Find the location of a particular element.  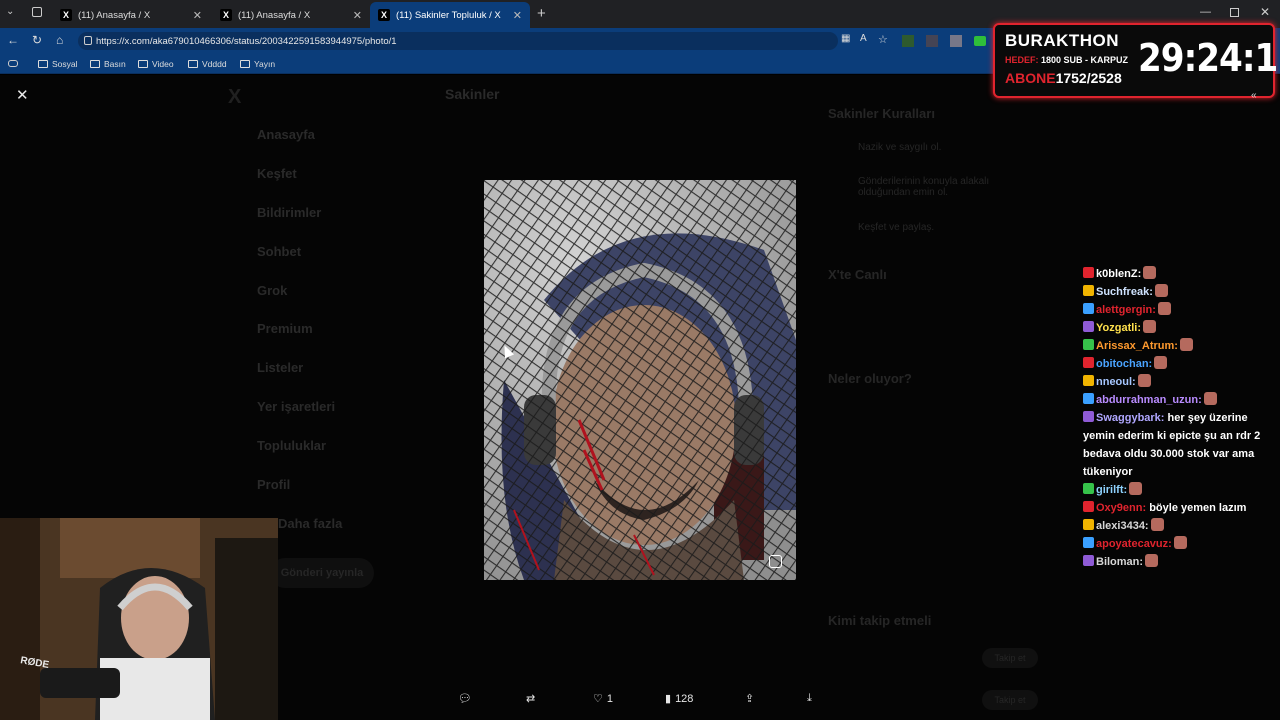

back-arrow-icon: ← is located at coordinates (13, 40).